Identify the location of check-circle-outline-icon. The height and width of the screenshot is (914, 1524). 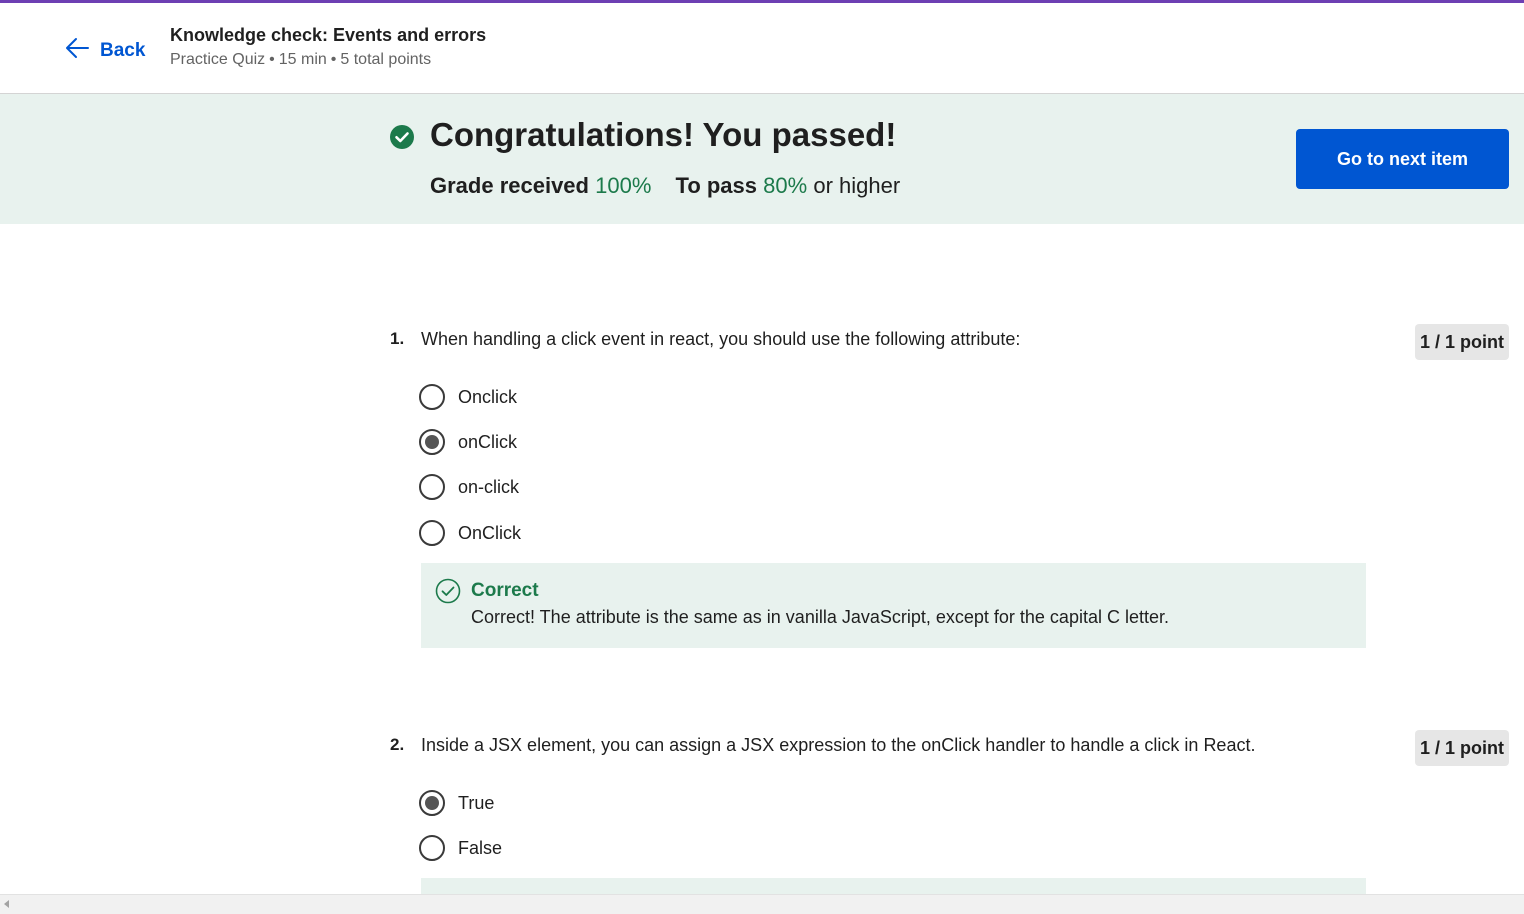
(448, 591).